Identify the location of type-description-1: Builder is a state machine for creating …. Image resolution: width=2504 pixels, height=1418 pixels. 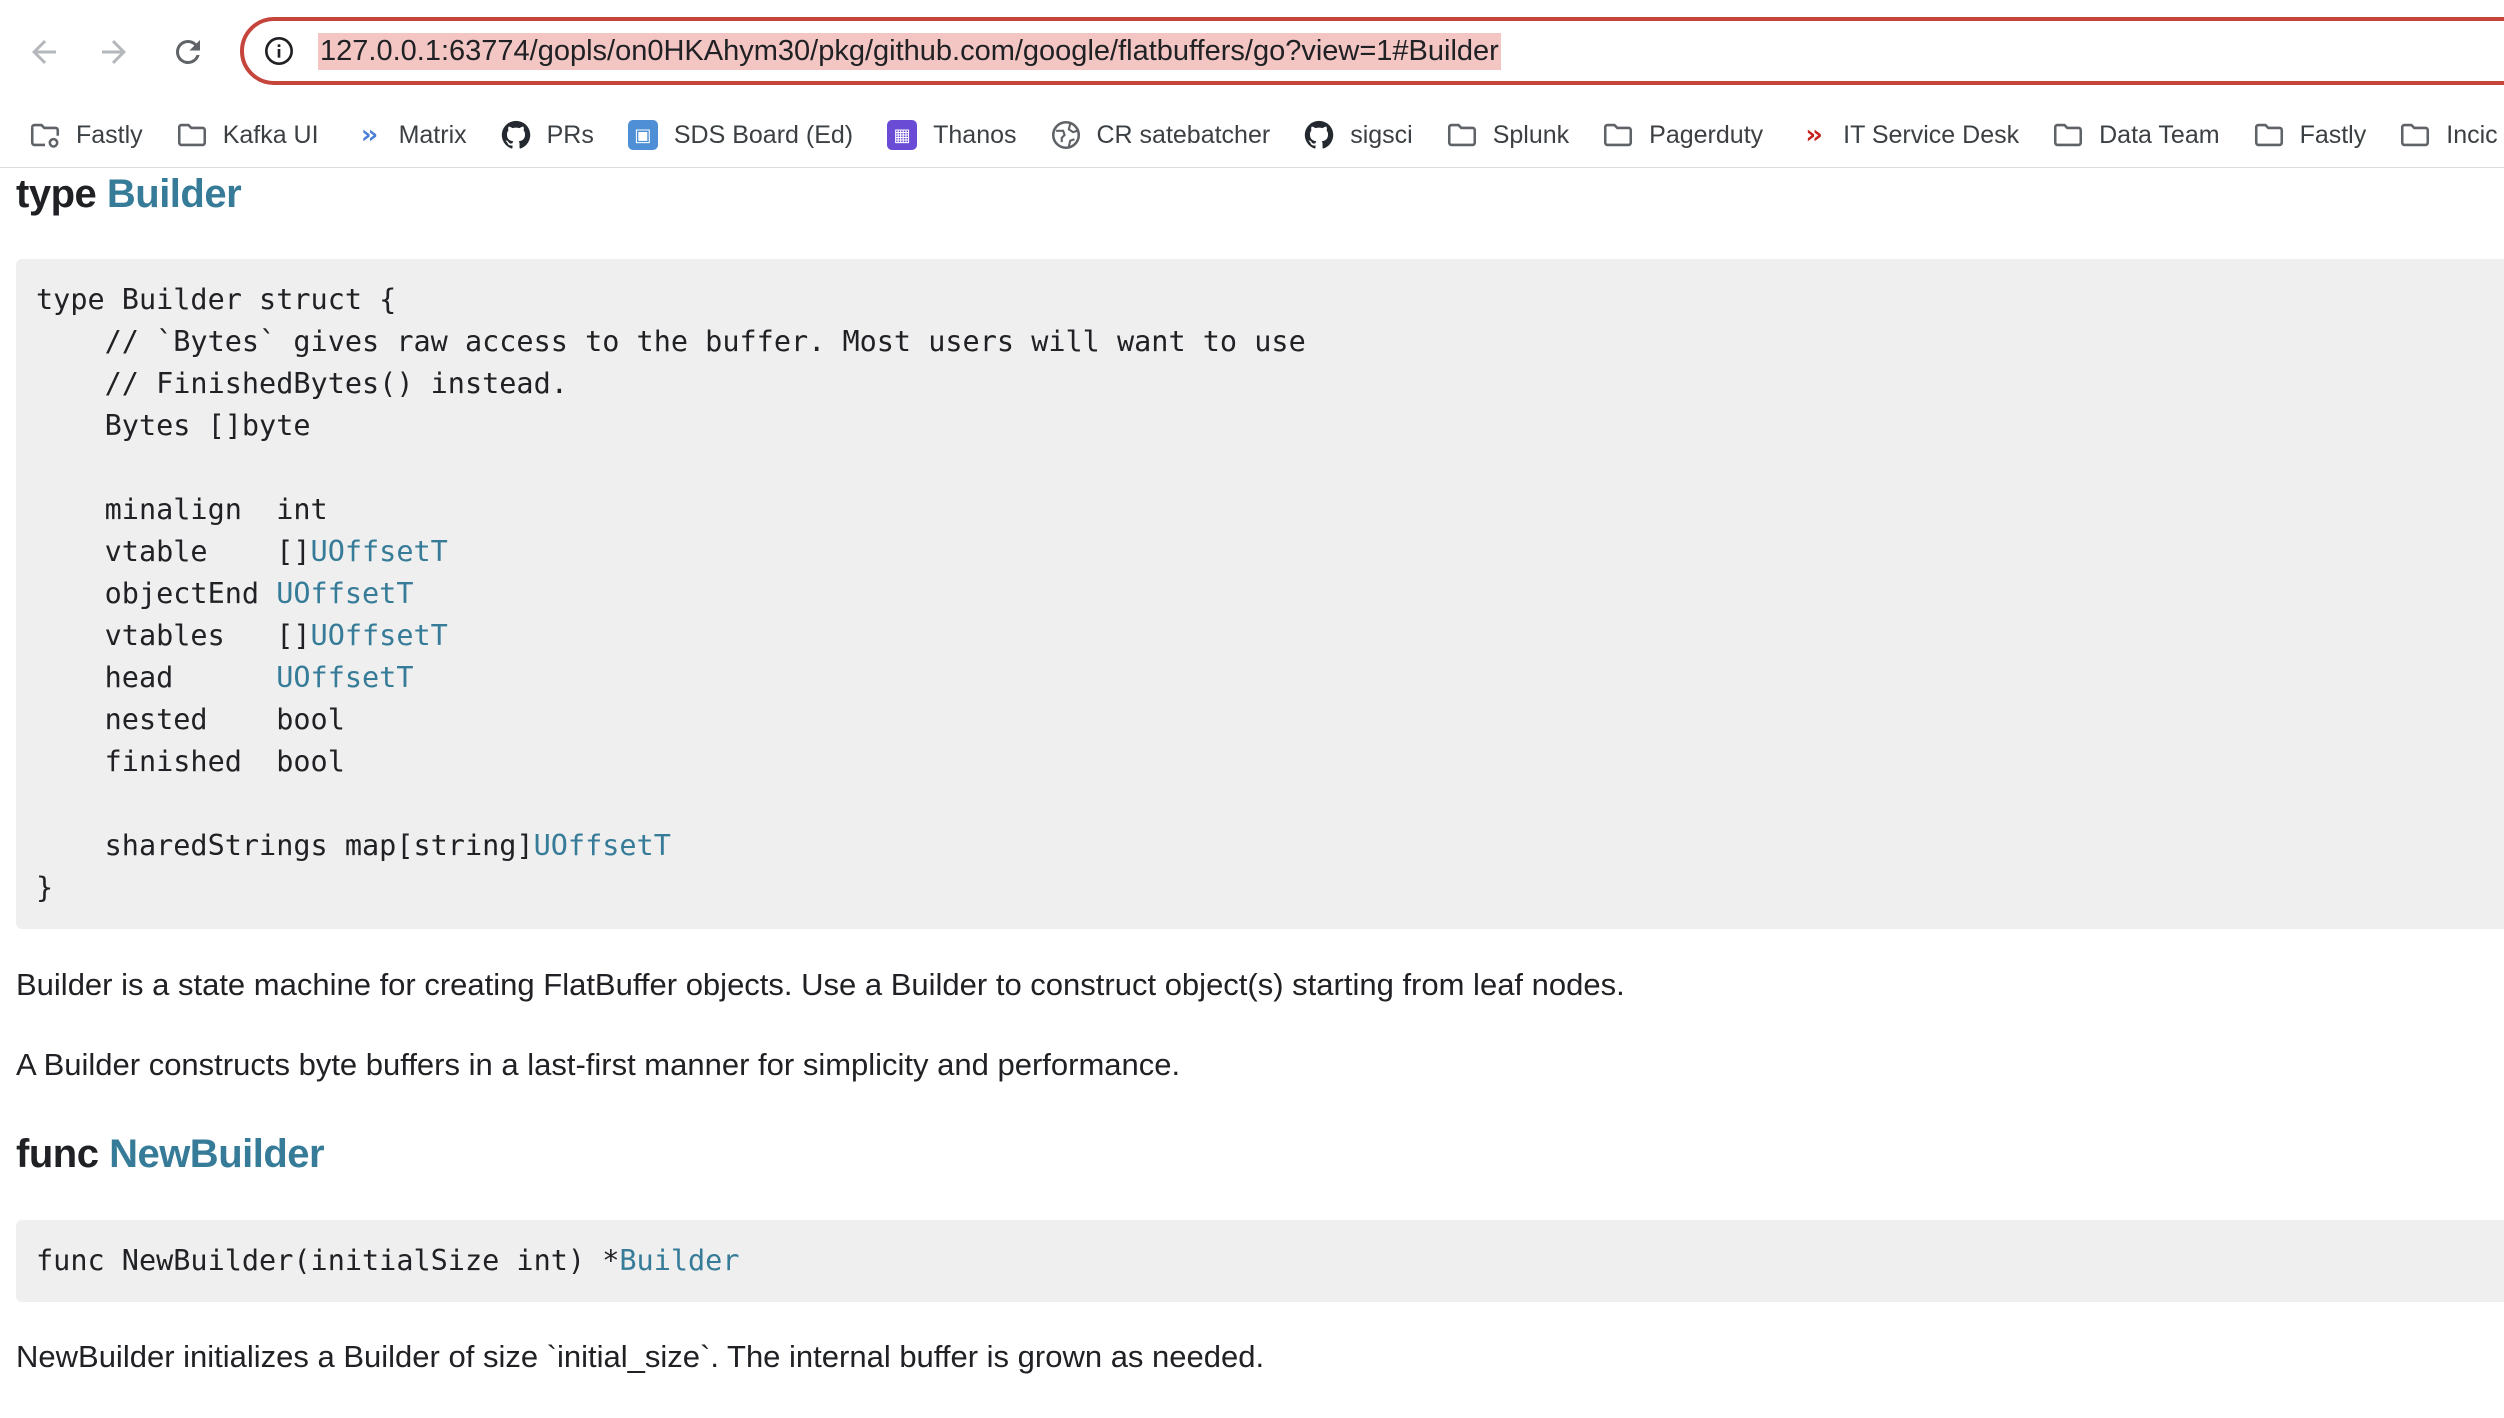
(820, 984).